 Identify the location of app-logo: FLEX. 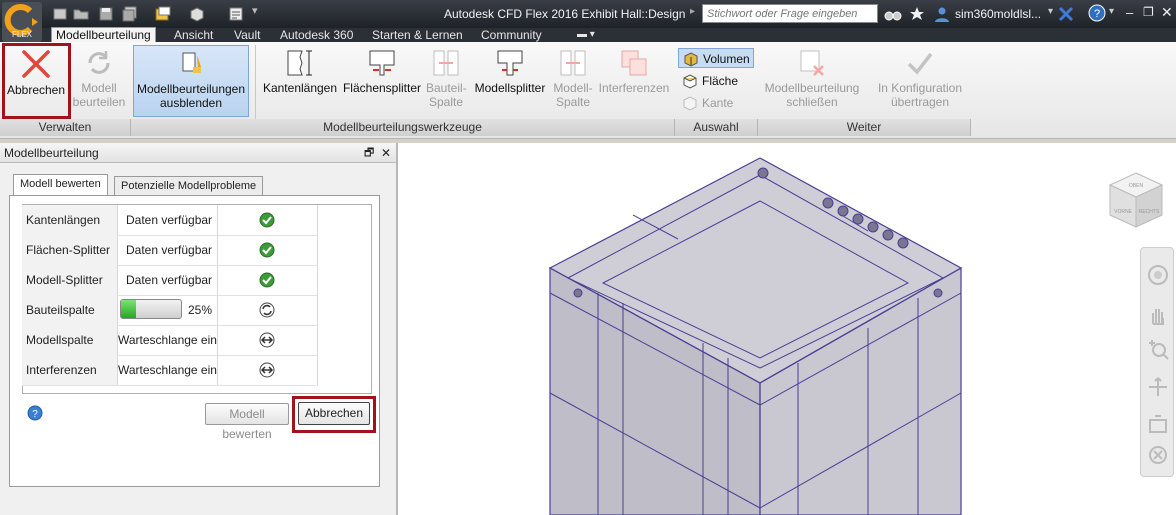
(22, 22).